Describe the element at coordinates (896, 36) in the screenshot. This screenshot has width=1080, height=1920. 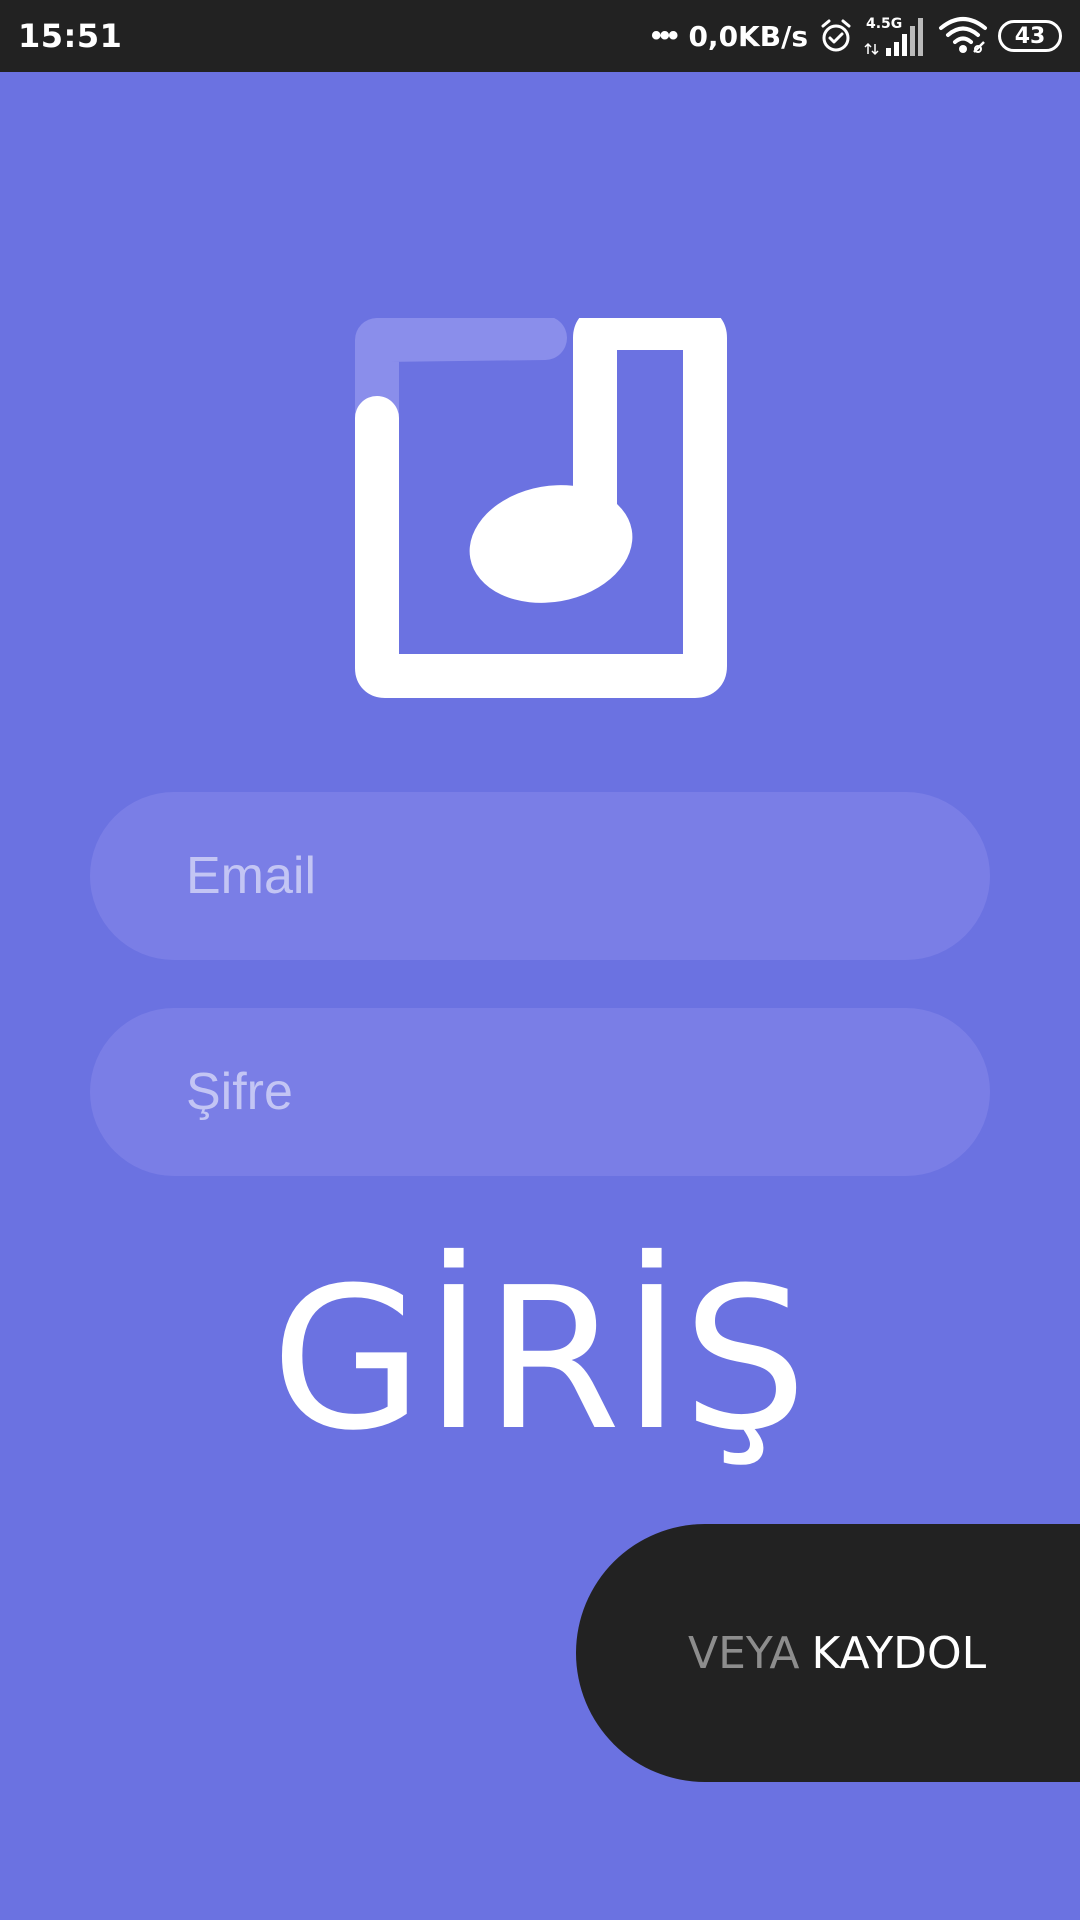
I see `cellular-signal-icon: 4.5G` at that location.